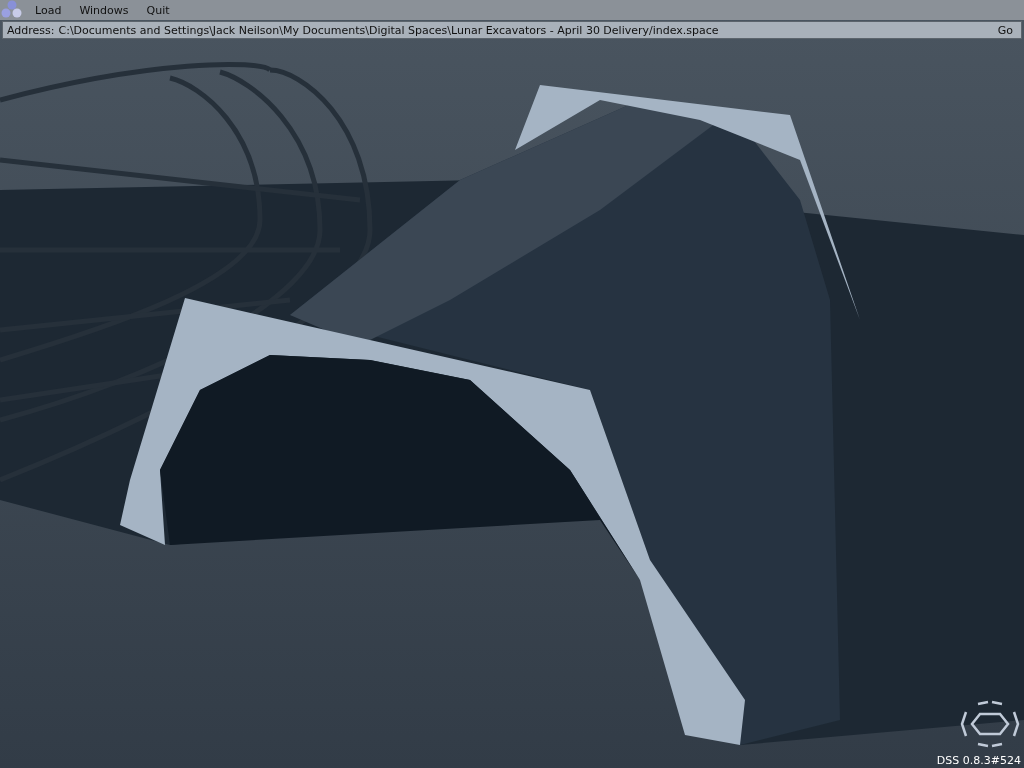 Image resolution: width=1024 pixels, height=768 pixels. Describe the element at coordinates (978, 760) in the screenshot. I see `version-label: DSS 0.8.3#524` at that location.